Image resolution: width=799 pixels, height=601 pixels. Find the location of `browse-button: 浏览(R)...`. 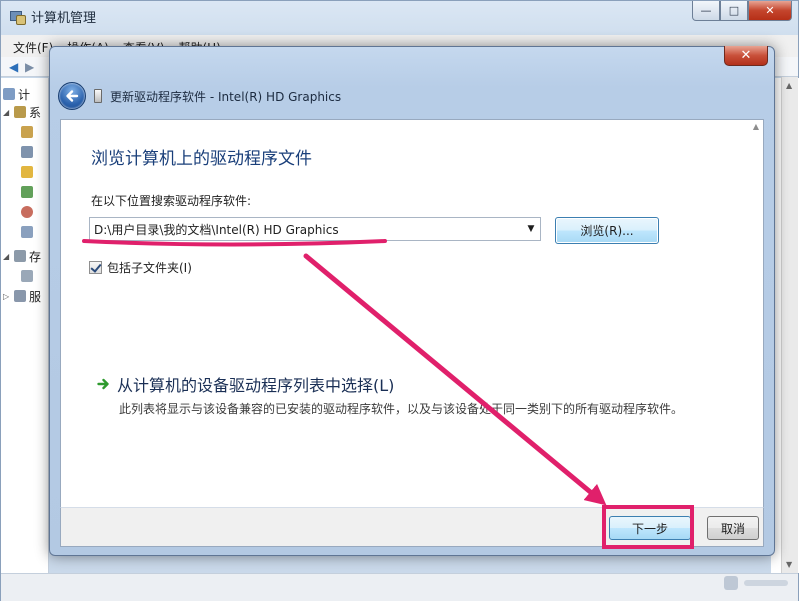

browse-button: 浏览(R)... is located at coordinates (607, 230).